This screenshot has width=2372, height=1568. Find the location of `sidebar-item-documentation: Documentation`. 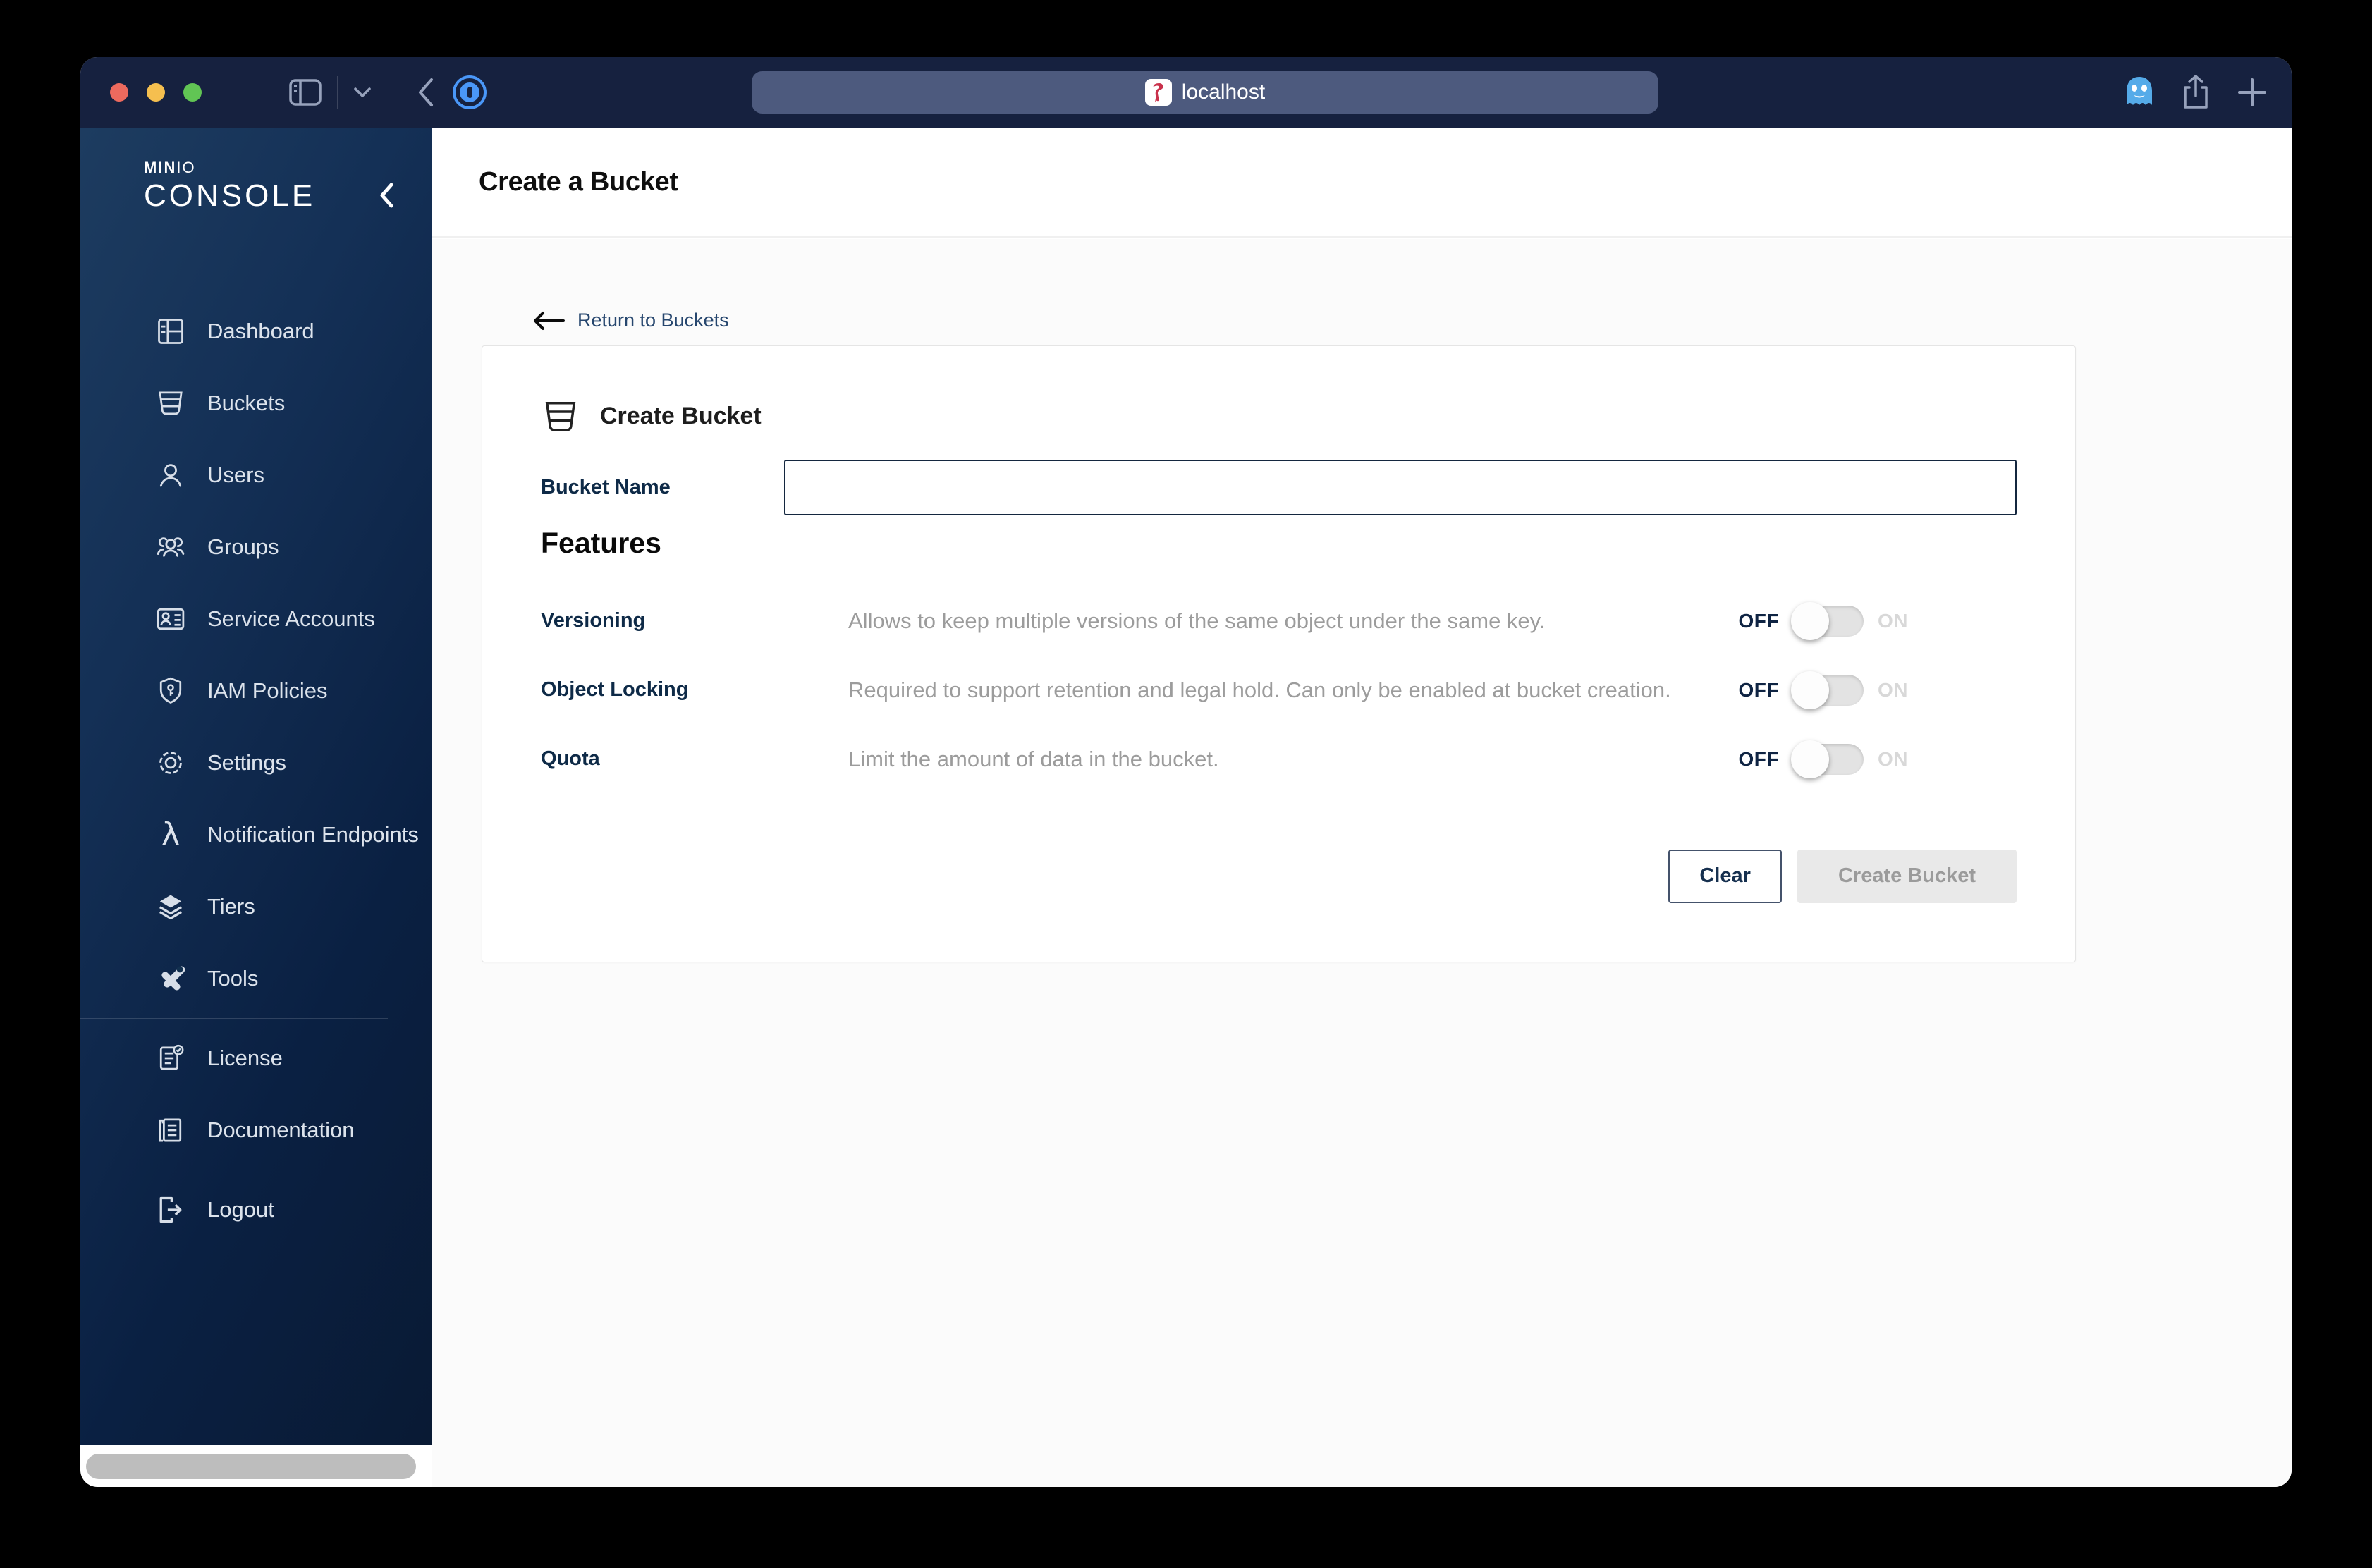

sidebar-item-documentation: Documentation is located at coordinates (256, 1130).